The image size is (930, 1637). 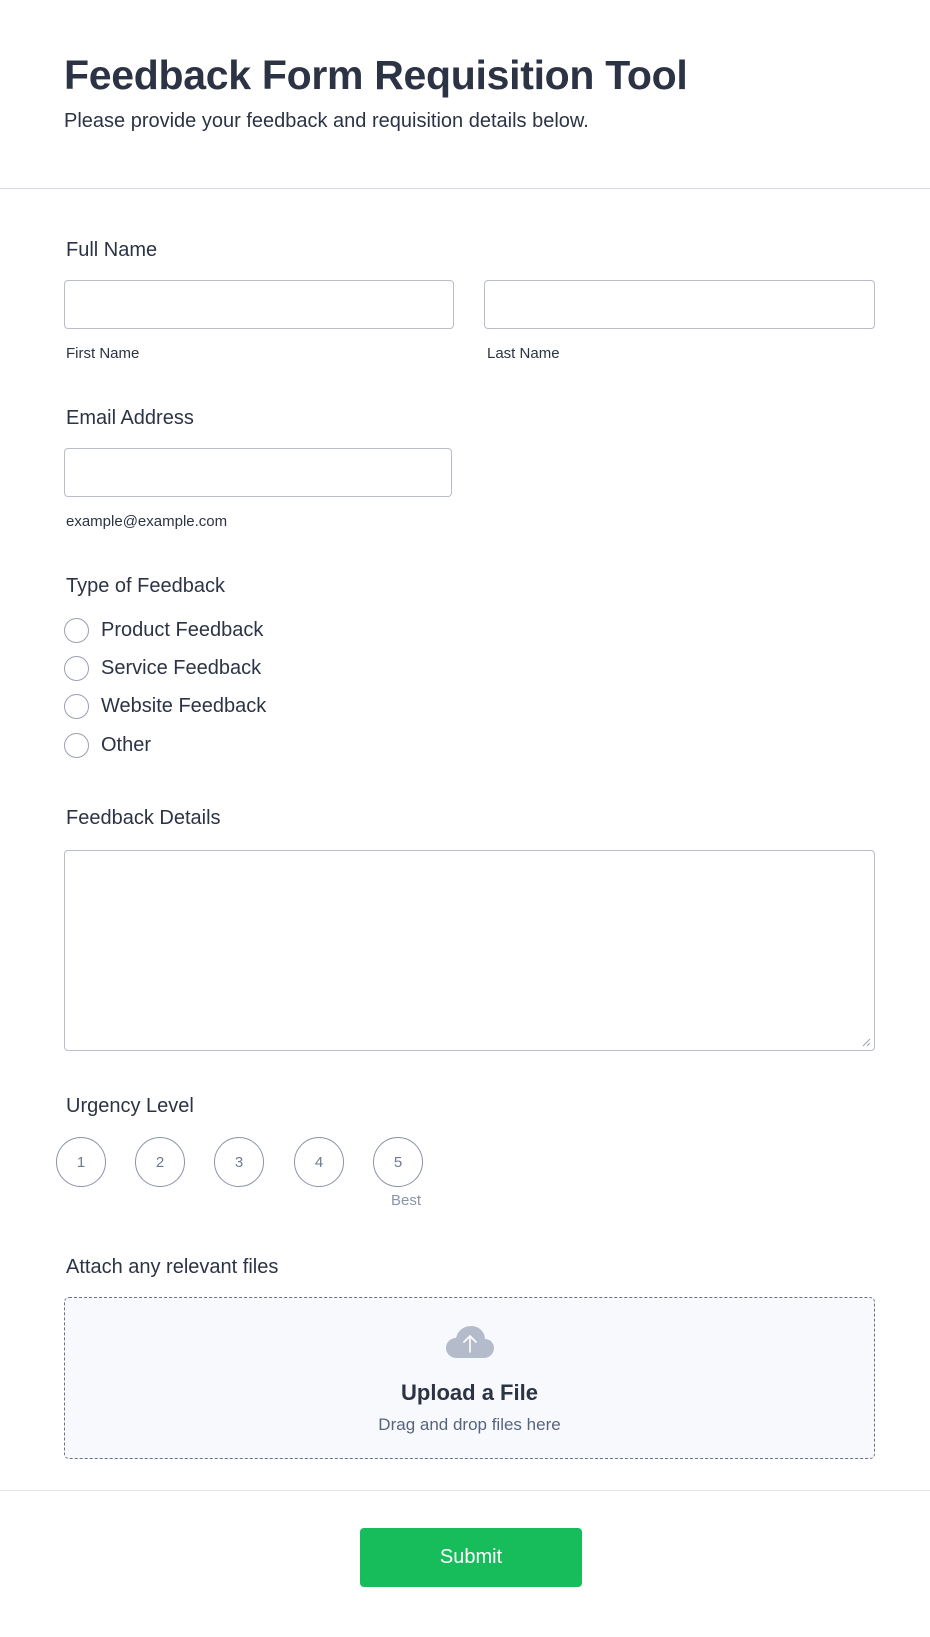 I want to click on urgency-option-2: 2, so click(x=160, y=1162).